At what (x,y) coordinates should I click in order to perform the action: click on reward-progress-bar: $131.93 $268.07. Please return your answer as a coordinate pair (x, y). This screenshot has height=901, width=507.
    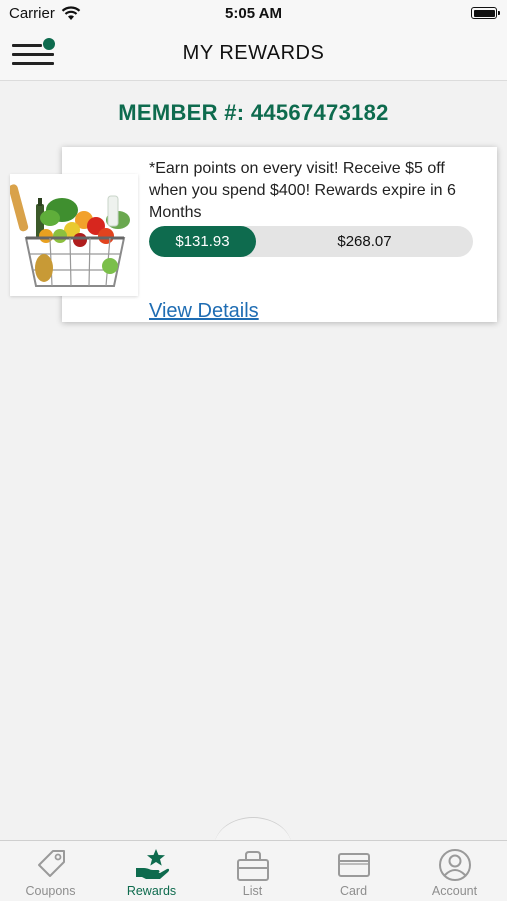
    Looking at the image, I should click on (311, 241).